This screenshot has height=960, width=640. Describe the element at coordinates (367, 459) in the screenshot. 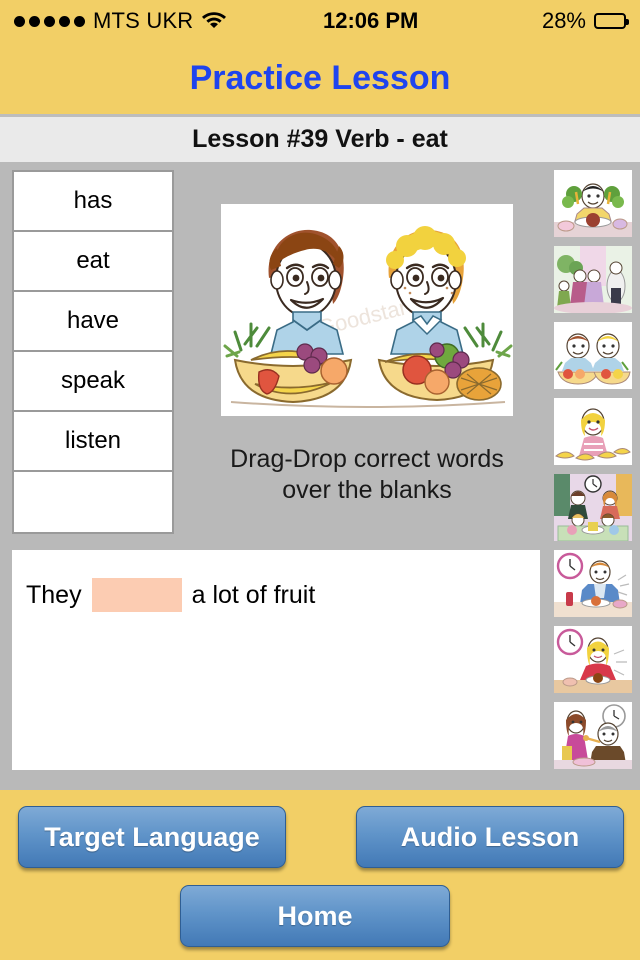

I see `instructions-line-1: Drag-Drop correct words` at that location.